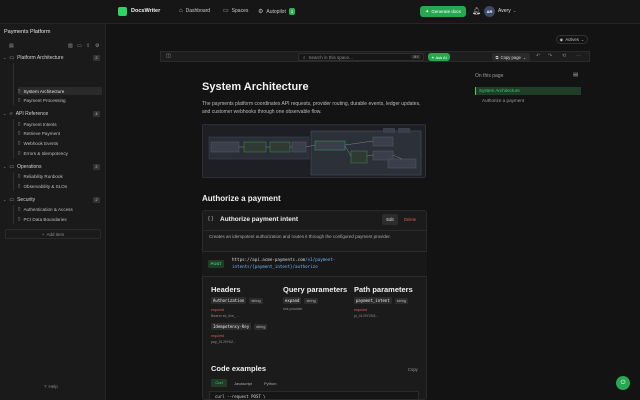 The height and width of the screenshot is (400, 640). What do you see at coordinates (60, 209) in the screenshot?
I see `sidebar-item-authentication-access: ▯ Authentication & Access` at bounding box center [60, 209].